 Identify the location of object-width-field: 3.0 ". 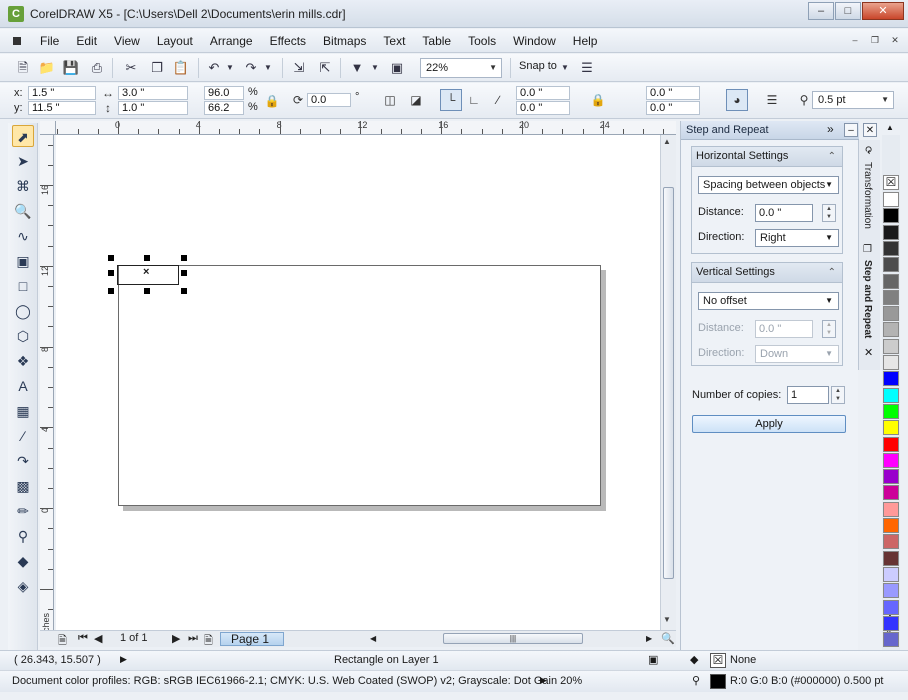
(153, 93).